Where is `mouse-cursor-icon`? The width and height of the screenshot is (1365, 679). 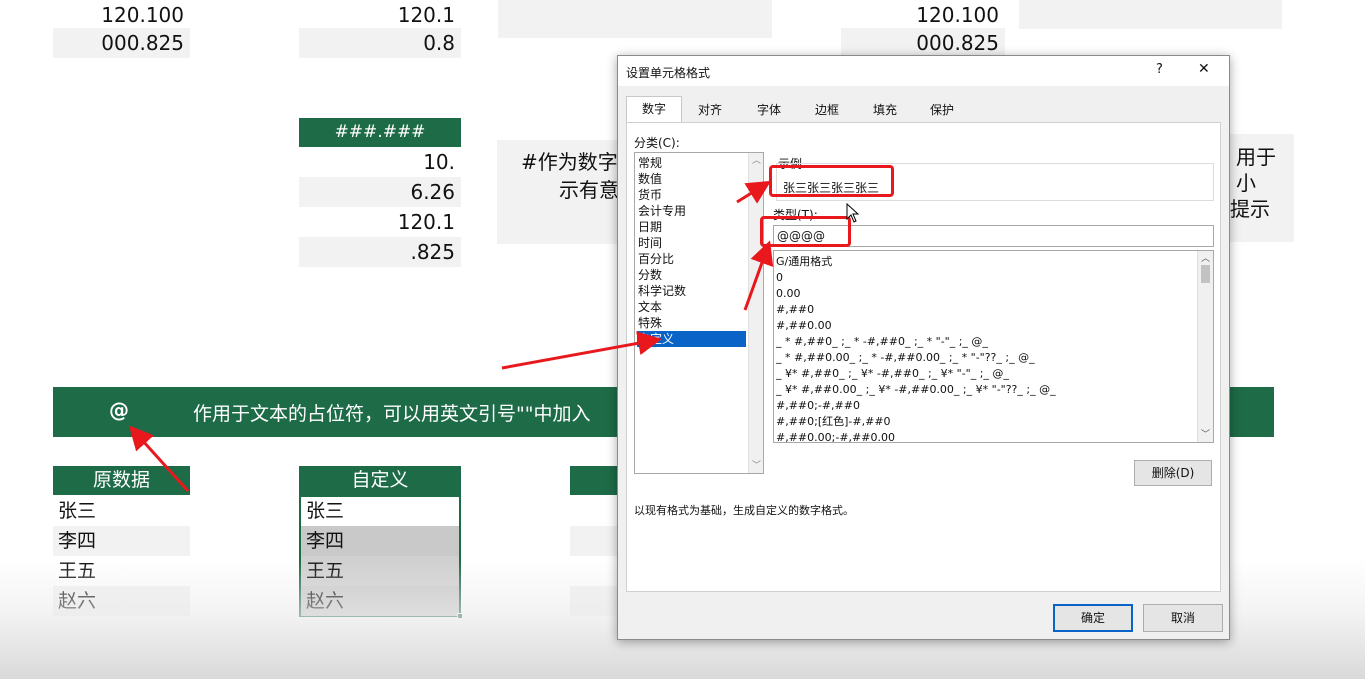 mouse-cursor-icon is located at coordinates (853, 213).